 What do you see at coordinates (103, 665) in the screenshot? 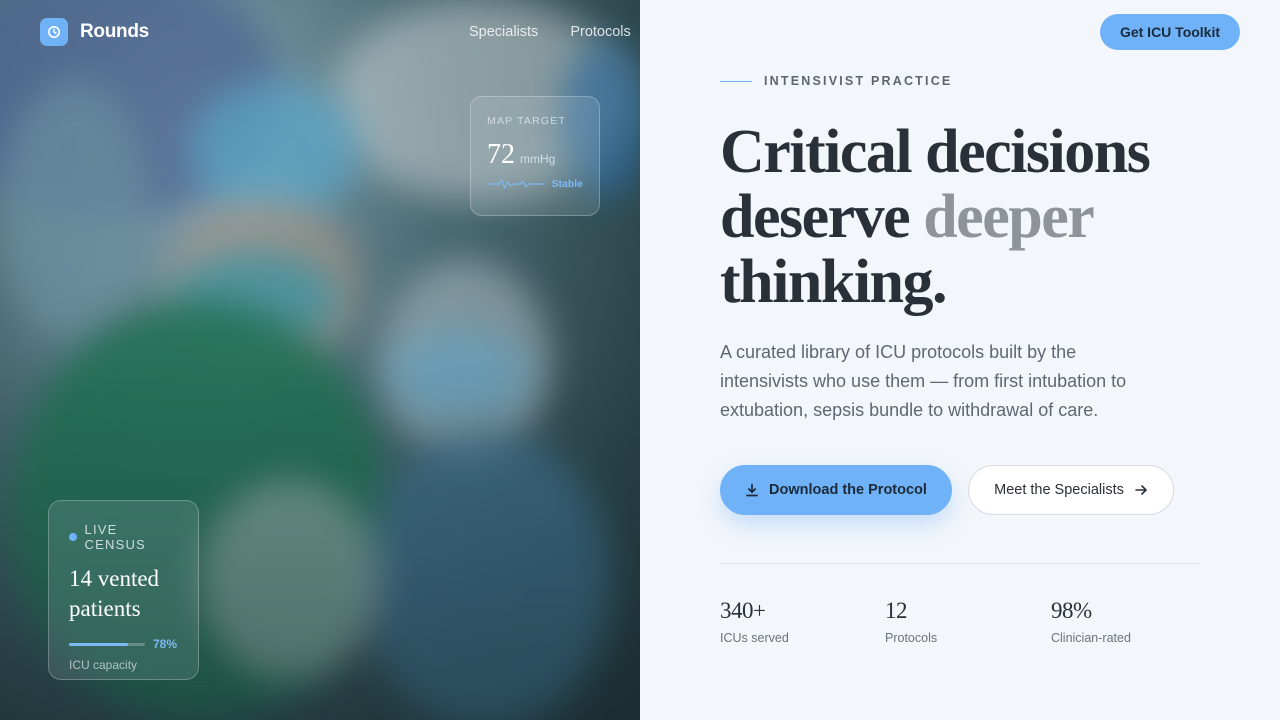
I see `capacity-caption: ICU capacity` at bounding box center [103, 665].